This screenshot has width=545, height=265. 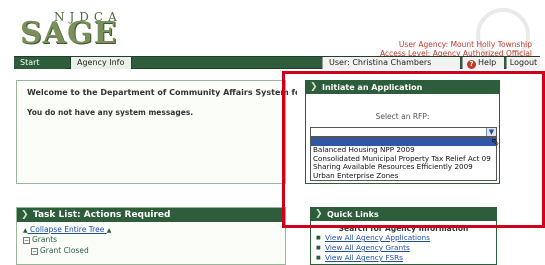 I want to click on collapse-tree-link: ▲ Collapse Entire Tree ▲, so click(x=151, y=229).